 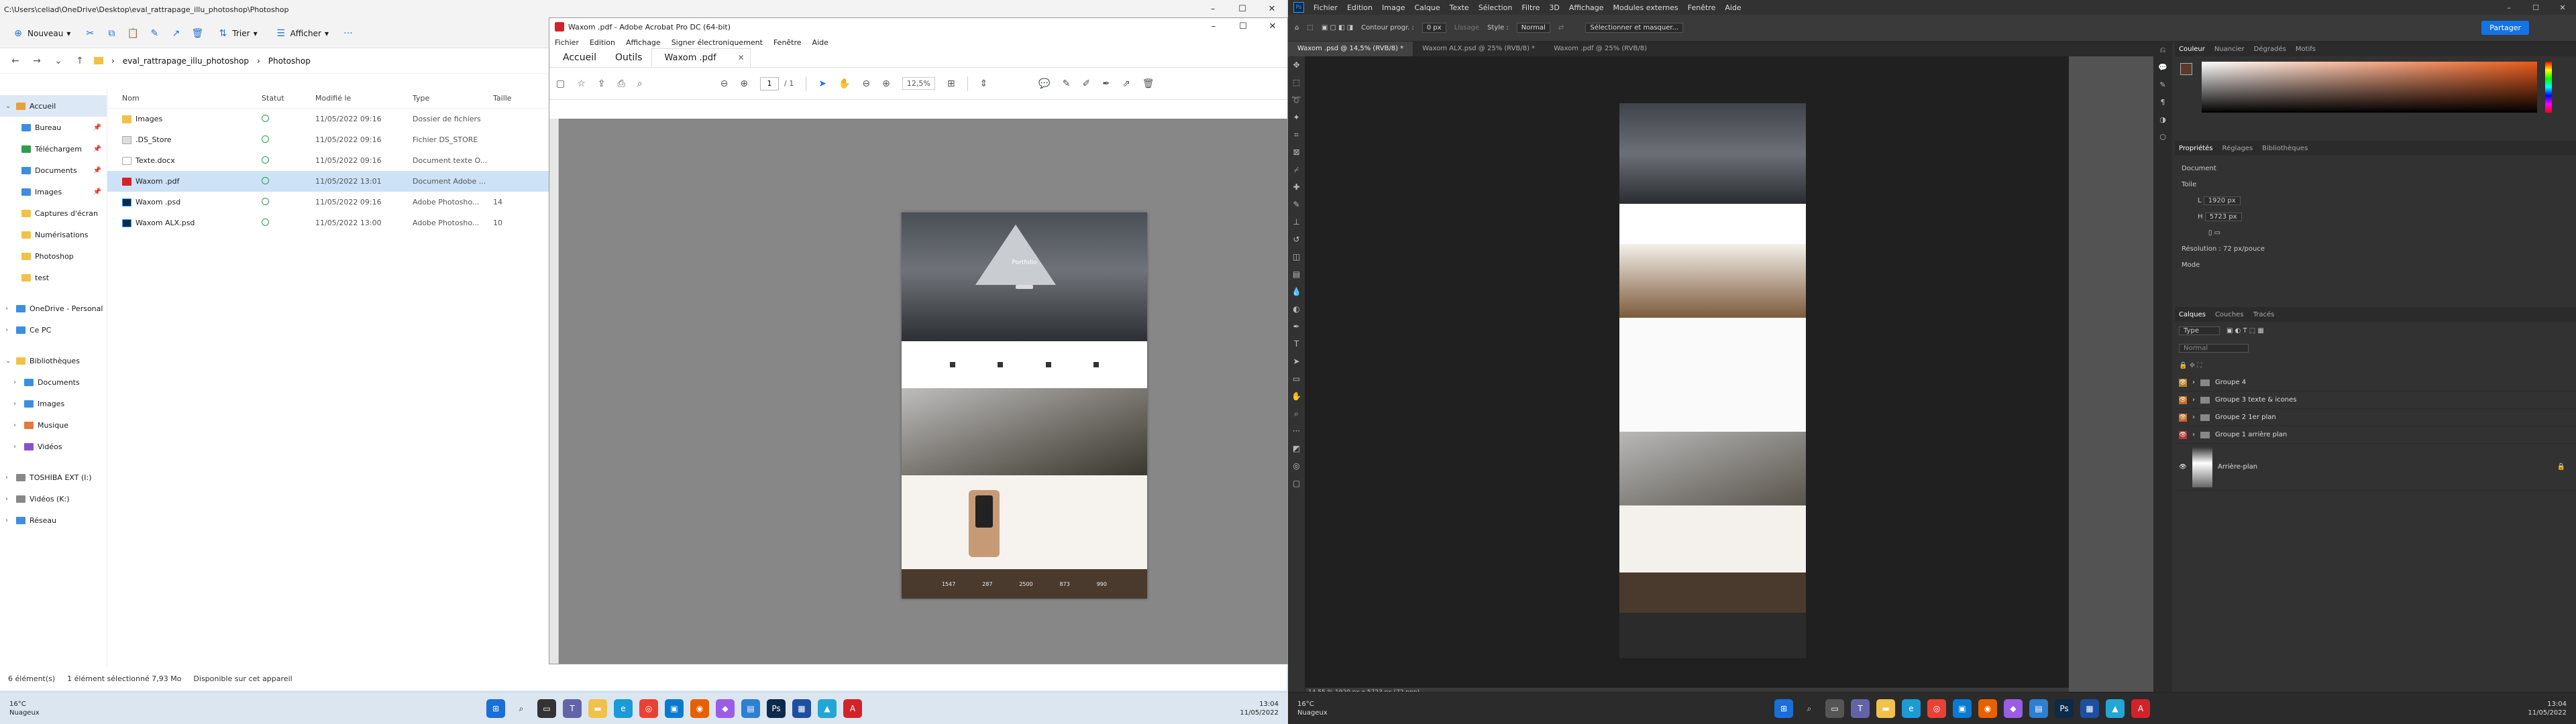 I want to click on edge-icon: e, so click(x=1911, y=708).